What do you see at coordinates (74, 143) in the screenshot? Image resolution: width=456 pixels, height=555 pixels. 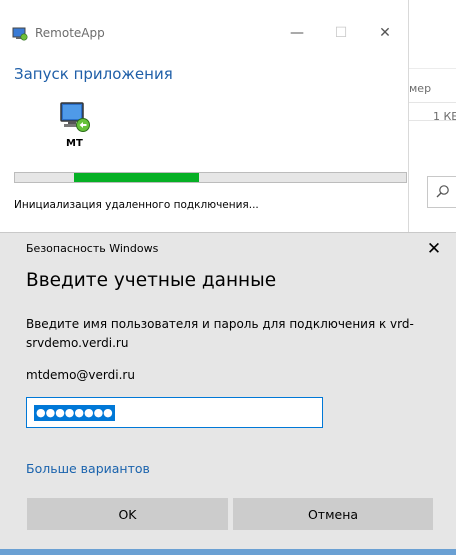 I see `app-name: MT` at bounding box center [74, 143].